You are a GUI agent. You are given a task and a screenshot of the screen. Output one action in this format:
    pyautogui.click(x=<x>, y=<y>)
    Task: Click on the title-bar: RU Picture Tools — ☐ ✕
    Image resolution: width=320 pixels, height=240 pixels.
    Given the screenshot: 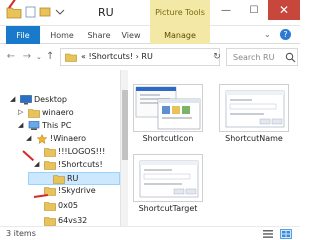 What is the action you would take?
    pyautogui.click(x=150, y=13)
    